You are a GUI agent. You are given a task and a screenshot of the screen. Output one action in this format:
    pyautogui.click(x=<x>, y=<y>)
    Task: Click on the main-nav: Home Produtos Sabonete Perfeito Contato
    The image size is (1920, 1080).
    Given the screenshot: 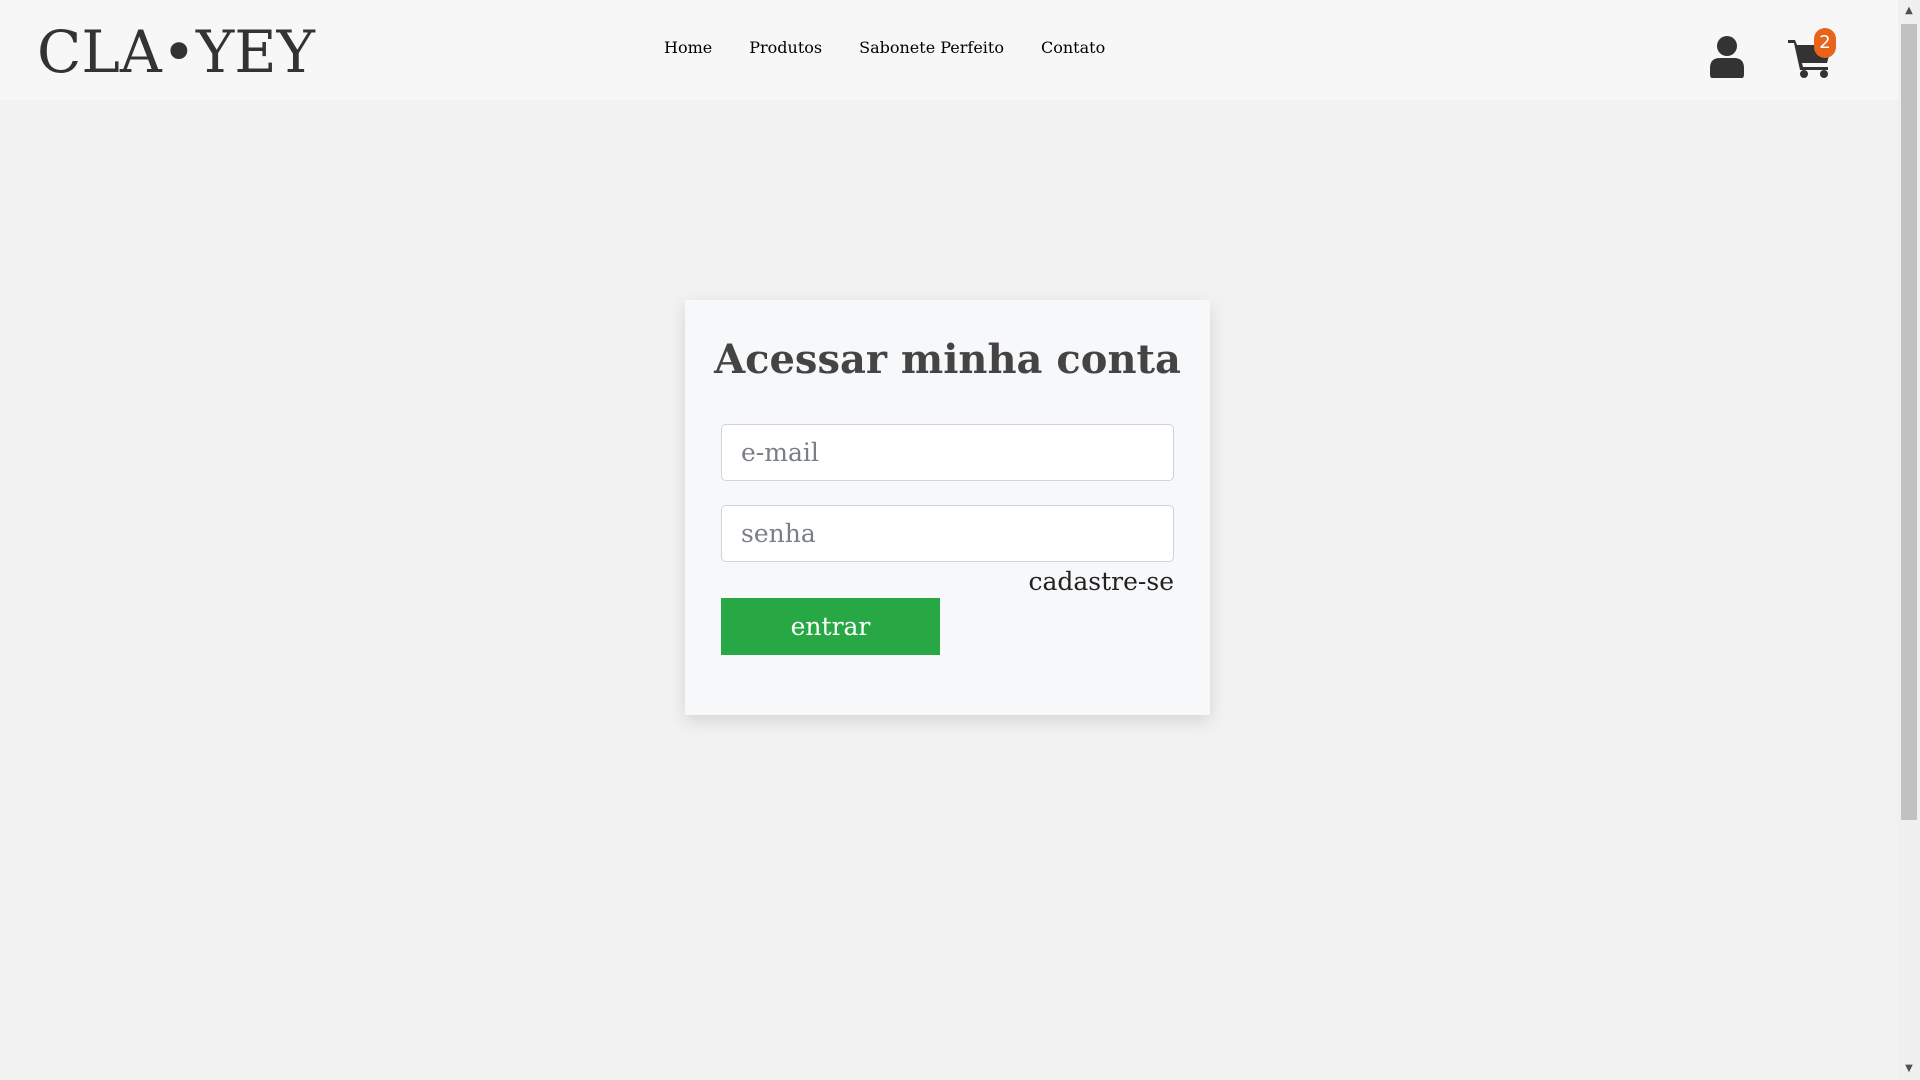 What is the action you would take?
    pyautogui.click(x=884, y=47)
    